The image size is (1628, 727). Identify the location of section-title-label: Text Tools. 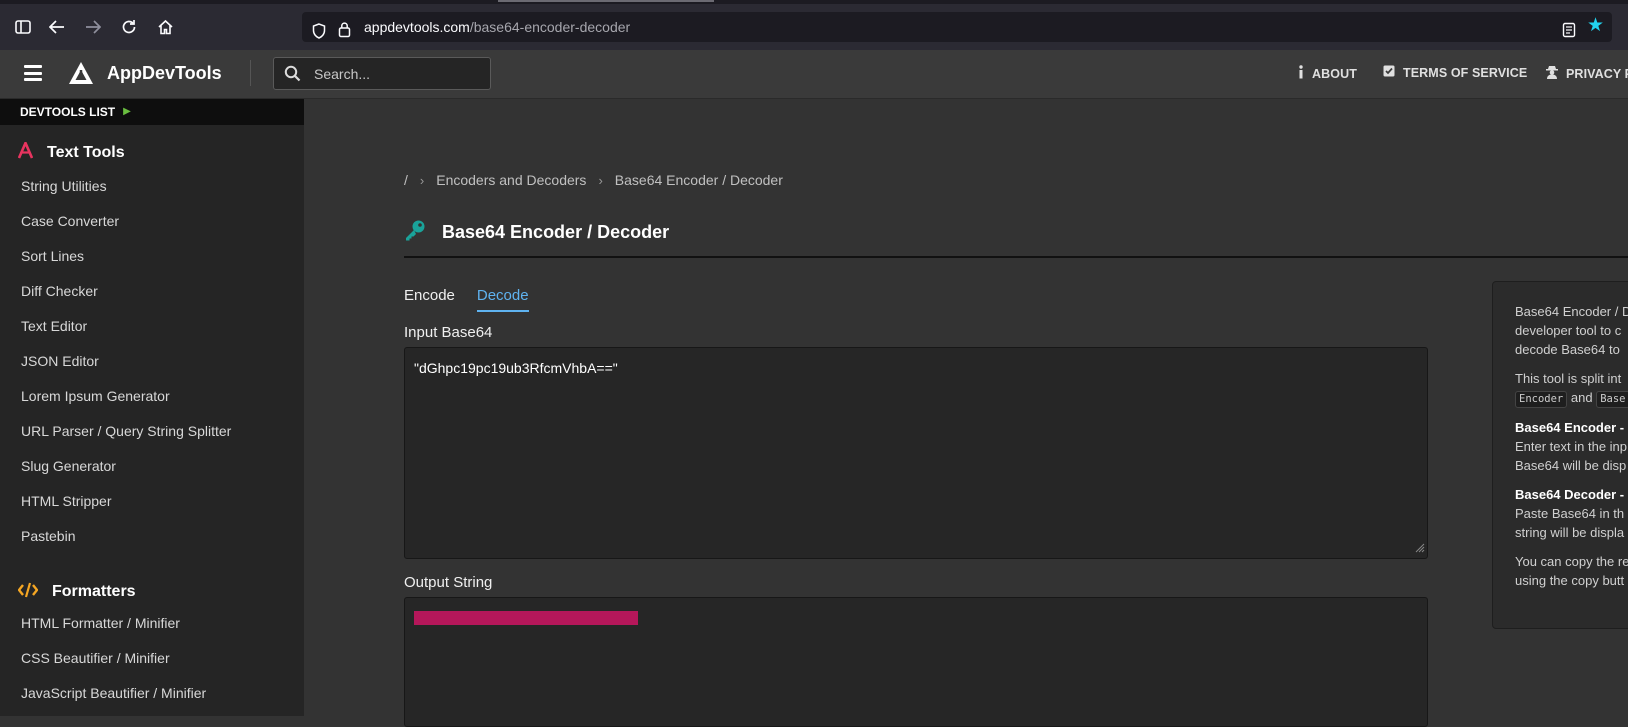
(86, 152).